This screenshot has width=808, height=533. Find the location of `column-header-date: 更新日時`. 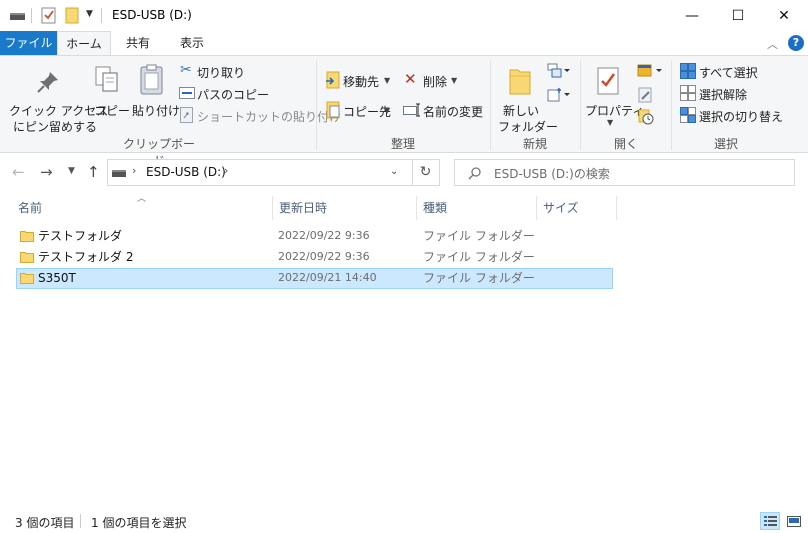

column-header-date: 更新日時 is located at coordinates (344, 210).